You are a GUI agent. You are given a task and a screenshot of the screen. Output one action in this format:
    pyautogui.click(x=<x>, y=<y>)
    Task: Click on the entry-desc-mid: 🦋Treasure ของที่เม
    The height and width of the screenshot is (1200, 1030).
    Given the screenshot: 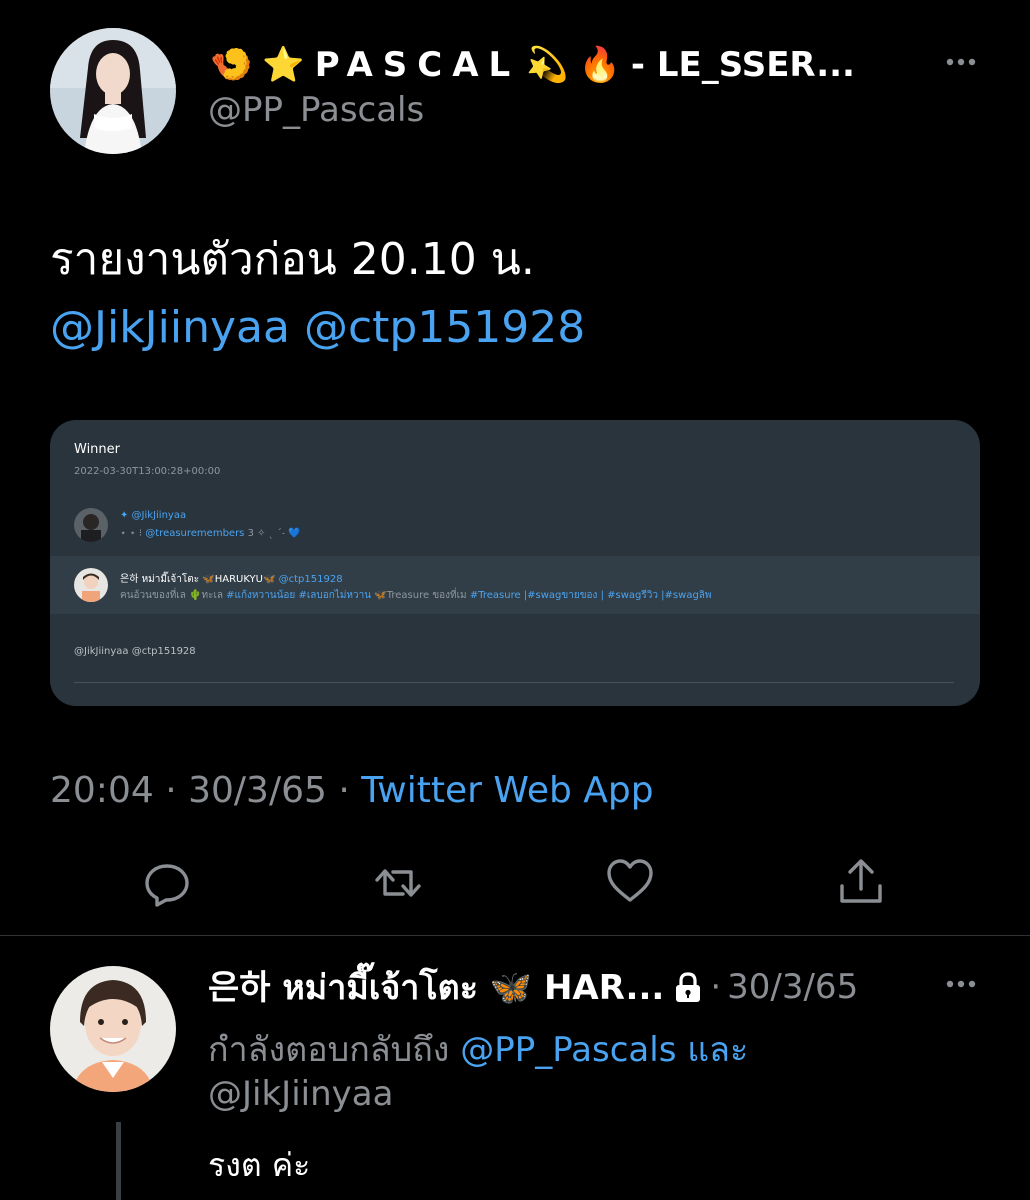 What is the action you would take?
    pyautogui.click(x=420, y=595)
    